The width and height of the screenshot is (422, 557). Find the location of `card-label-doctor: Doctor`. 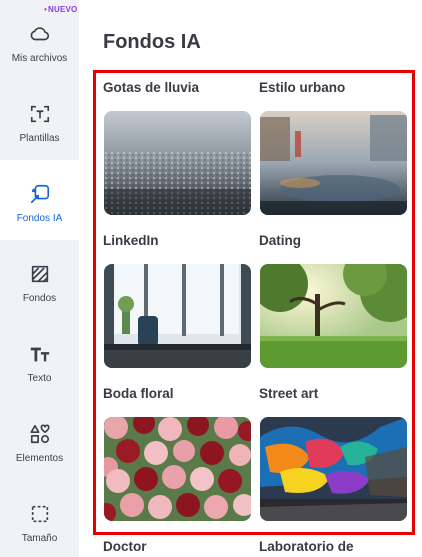

card-label-doctor: Doctor is located at coordinates (125, 546).